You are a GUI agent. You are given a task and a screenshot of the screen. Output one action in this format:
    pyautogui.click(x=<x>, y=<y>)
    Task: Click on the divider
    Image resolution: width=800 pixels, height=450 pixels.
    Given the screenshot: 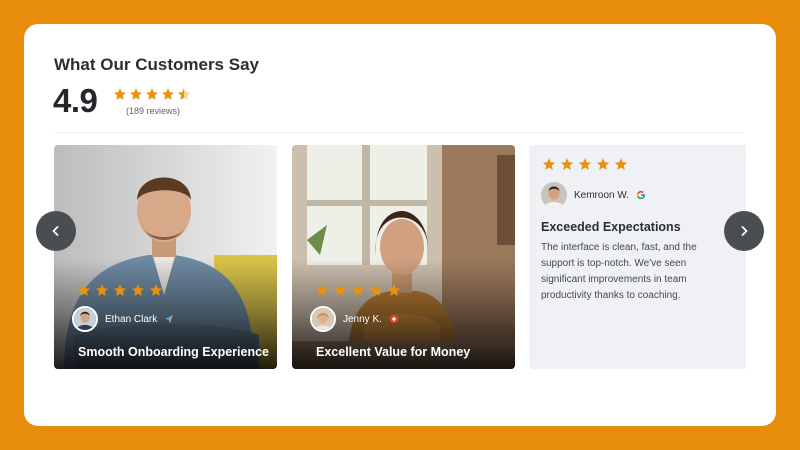 What is the action you would take?
    pyautogui.click(x=399, y=132)
    